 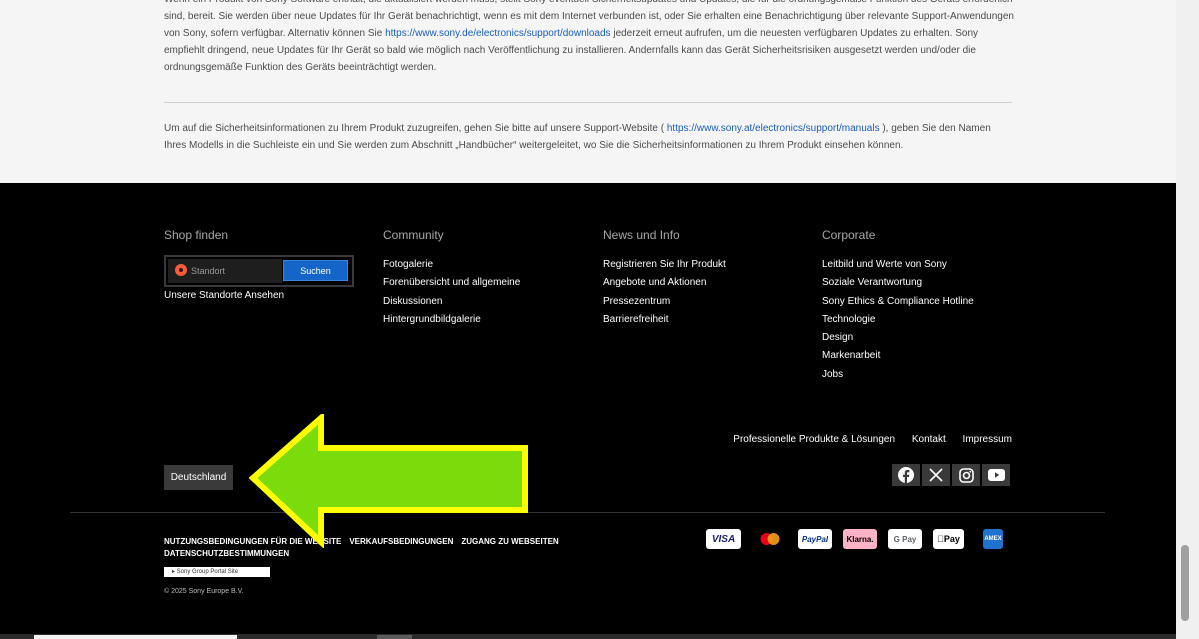 I want to click on sony-group-portal-link: ▸ Sony Group Portal Site, so click(x=217, y=572).